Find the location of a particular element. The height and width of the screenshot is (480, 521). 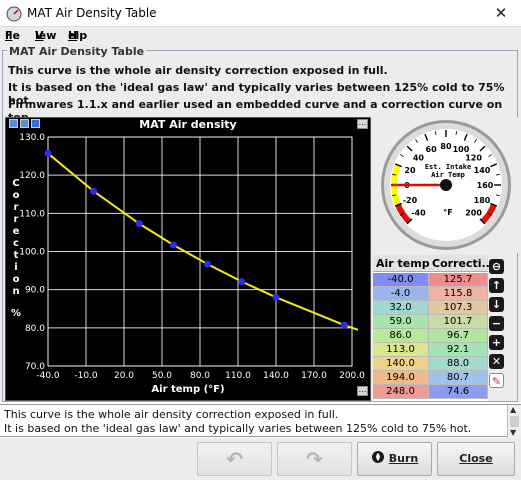

y-tick-label: 90.0 is located at coordinates (35, 291).